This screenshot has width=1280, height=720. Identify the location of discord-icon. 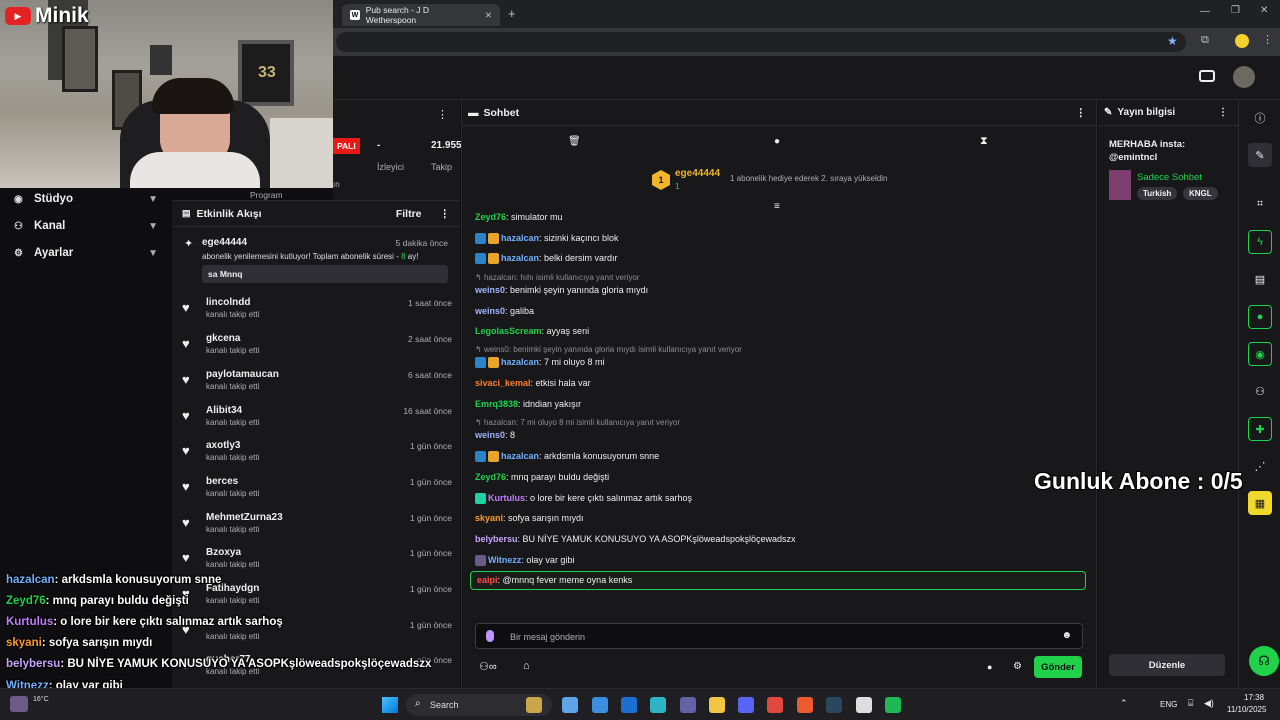
(746, 705).